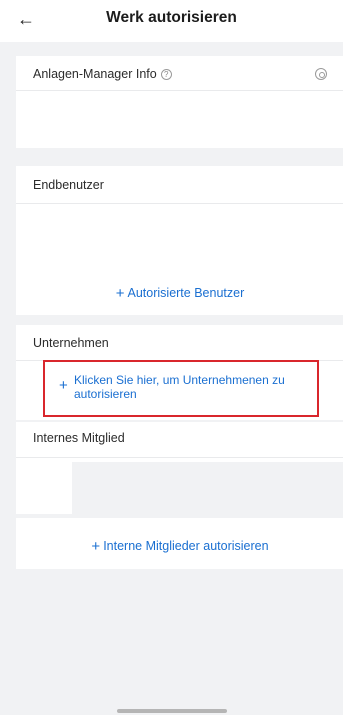  I want to click on header-bar: ← Werk autorisieren, so click(171, 21).